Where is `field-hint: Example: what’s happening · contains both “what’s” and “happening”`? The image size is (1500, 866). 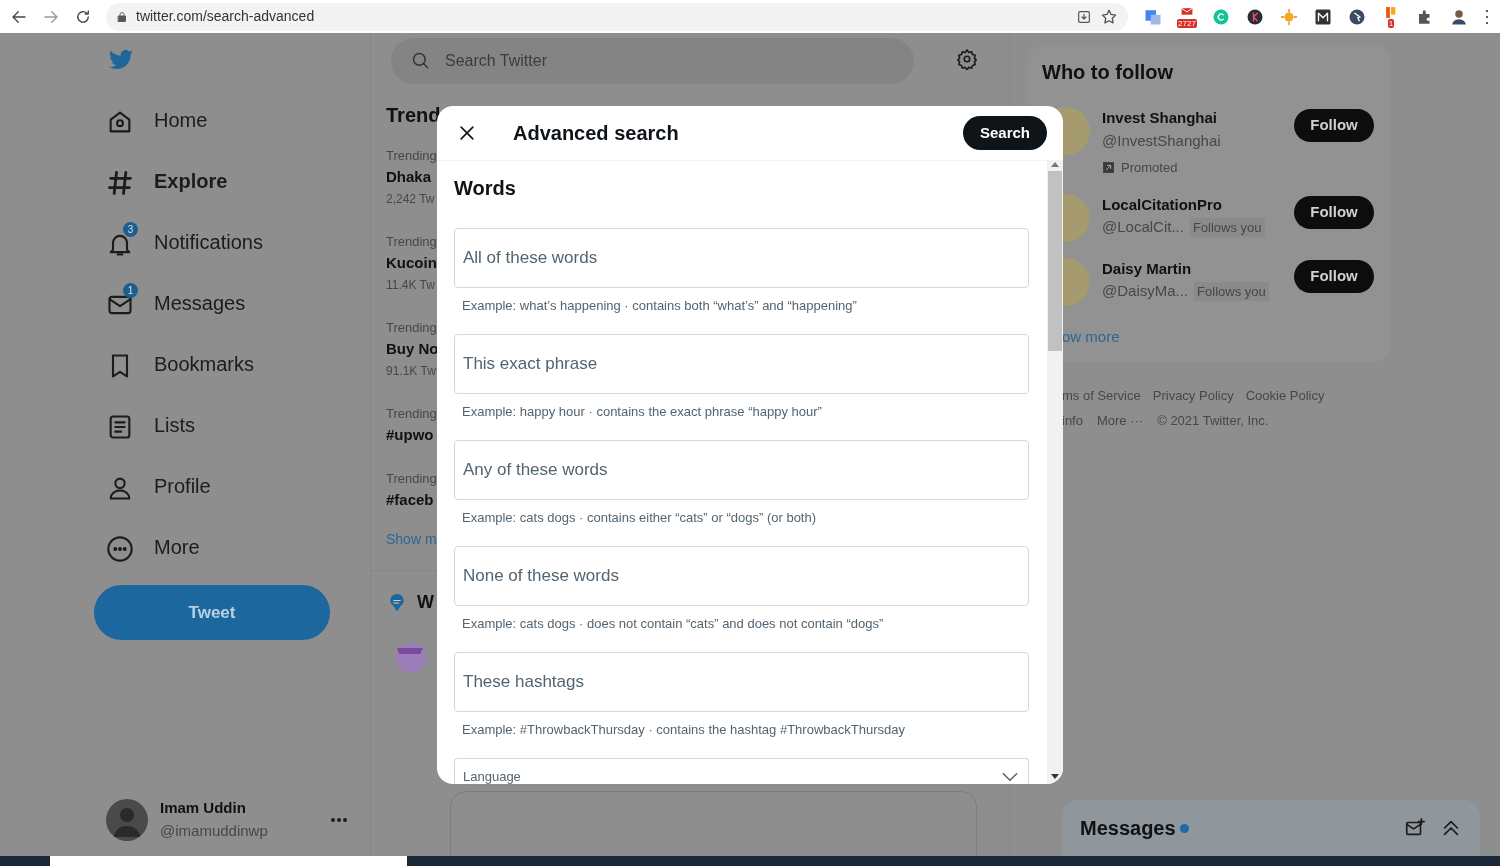 field-hint: Example: what’s happening · contains both “what’s” and “happening” is located at coordinates (659, 306).